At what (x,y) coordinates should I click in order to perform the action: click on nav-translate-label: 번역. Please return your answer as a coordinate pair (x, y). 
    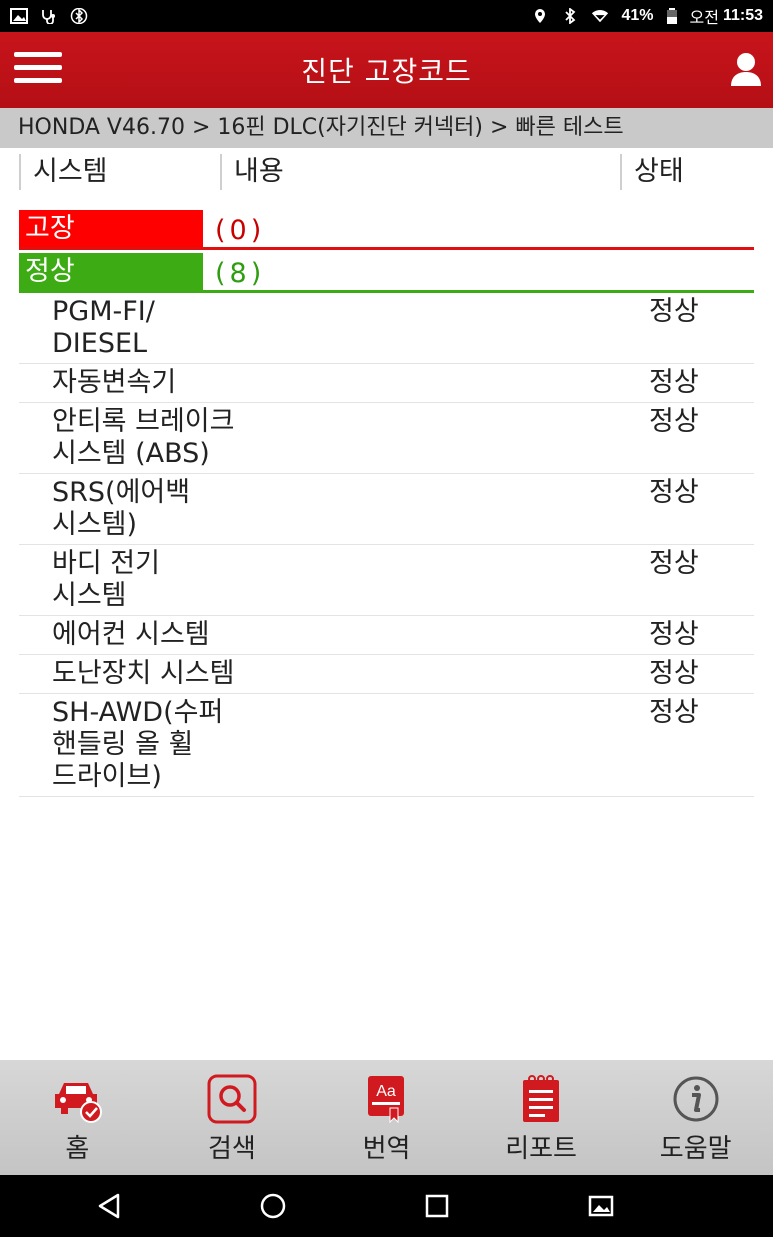
    Looking at the image, I should click on (386, 1149).